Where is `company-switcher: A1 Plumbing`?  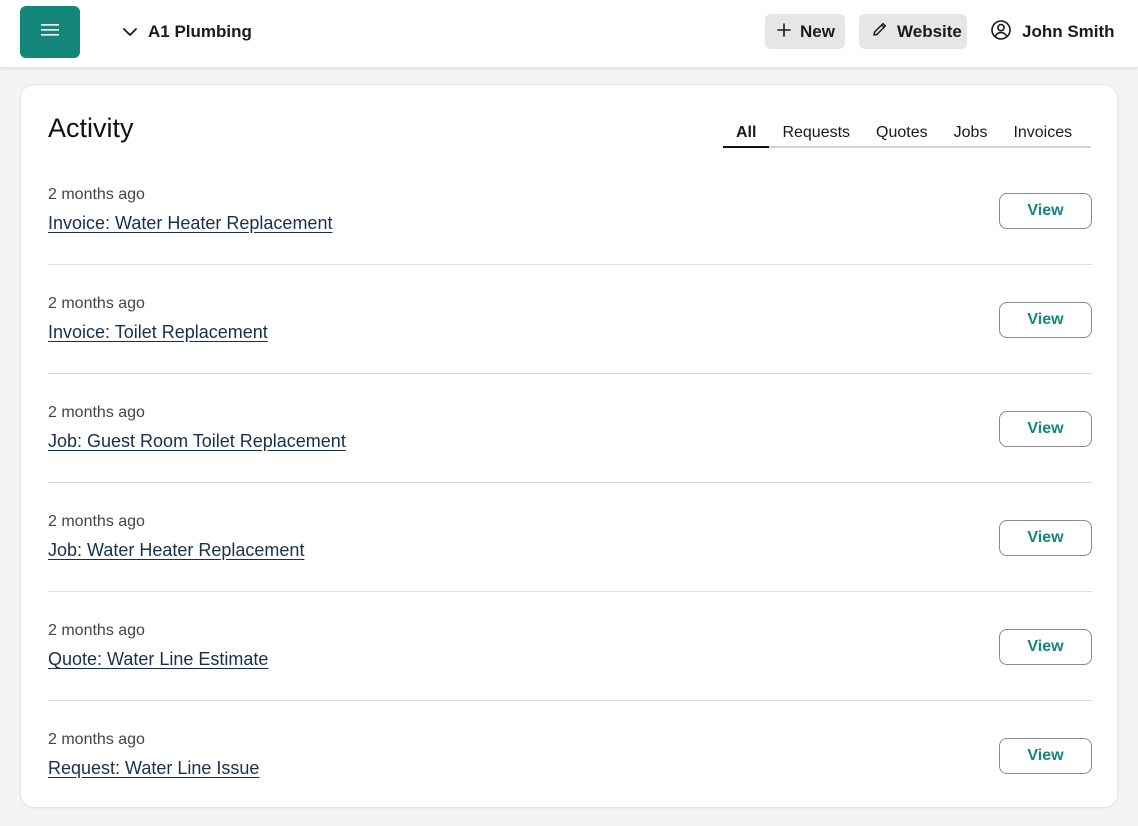 company-switcher: A1 Plumbing is located at coordinates (187, 32).